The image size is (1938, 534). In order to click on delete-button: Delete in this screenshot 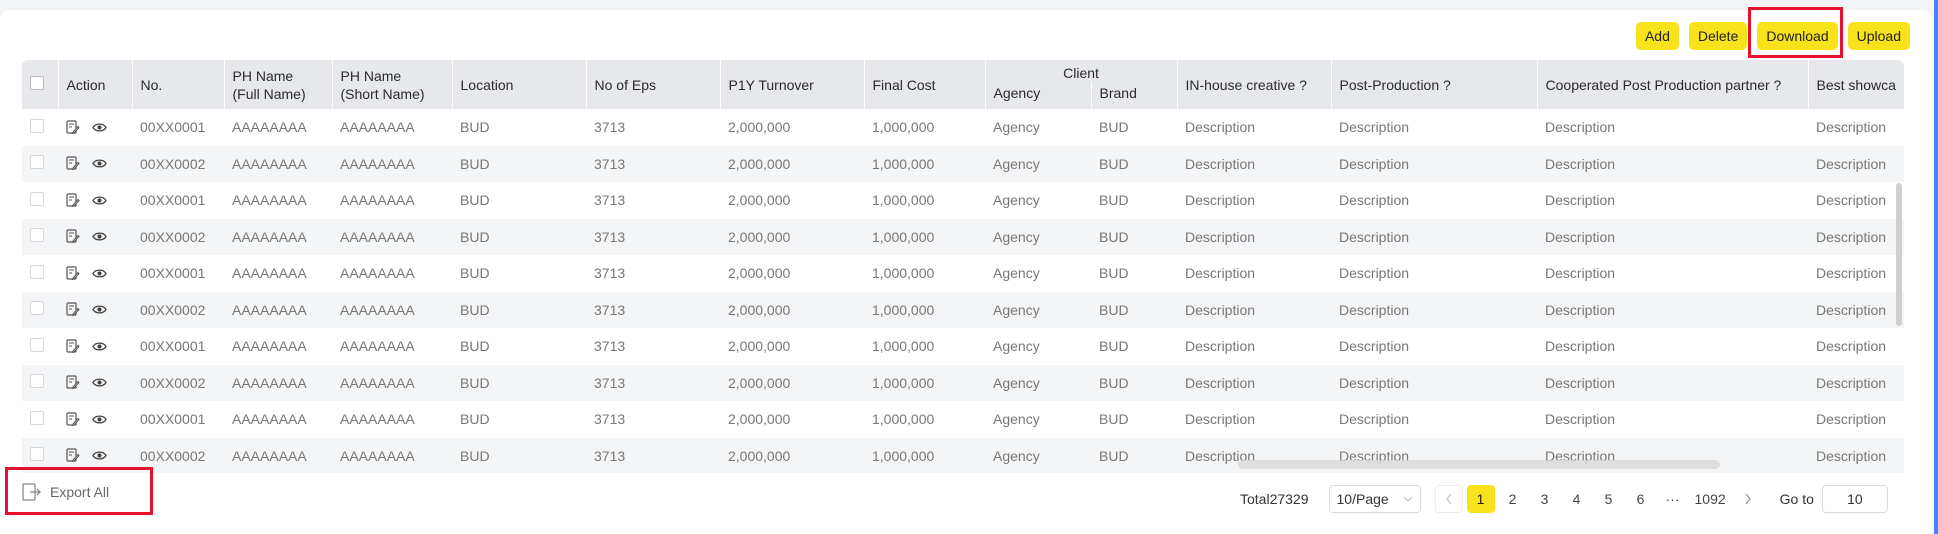, I will do `click(1718, 36)`.